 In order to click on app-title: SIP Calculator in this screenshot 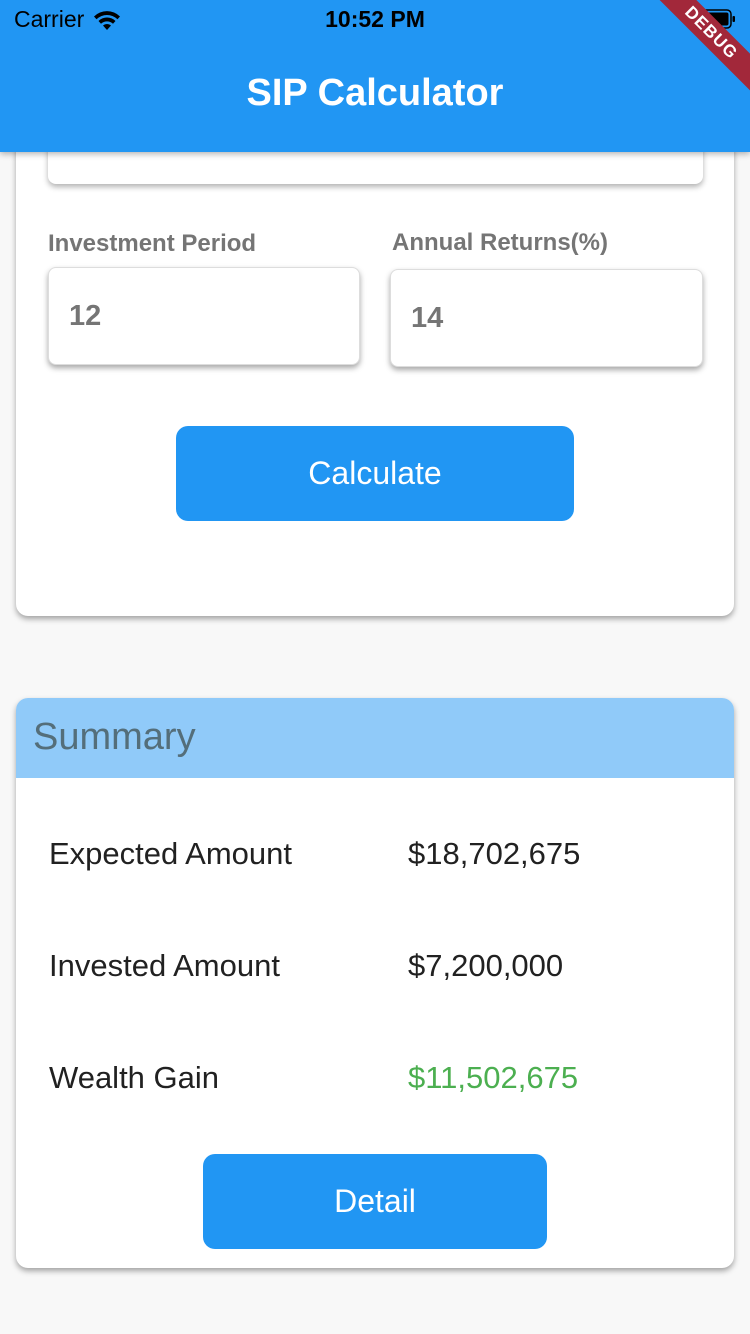, I will do `click(375, 93)`.